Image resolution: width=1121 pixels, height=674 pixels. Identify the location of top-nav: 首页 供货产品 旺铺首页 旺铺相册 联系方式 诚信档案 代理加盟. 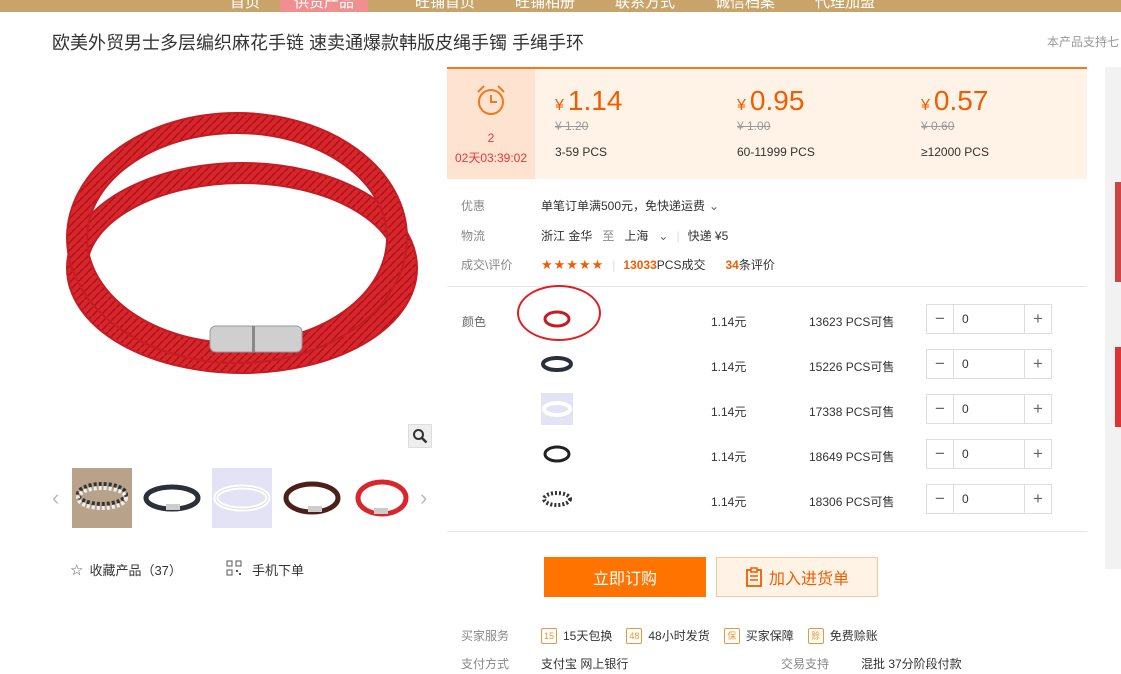
(560, 6).